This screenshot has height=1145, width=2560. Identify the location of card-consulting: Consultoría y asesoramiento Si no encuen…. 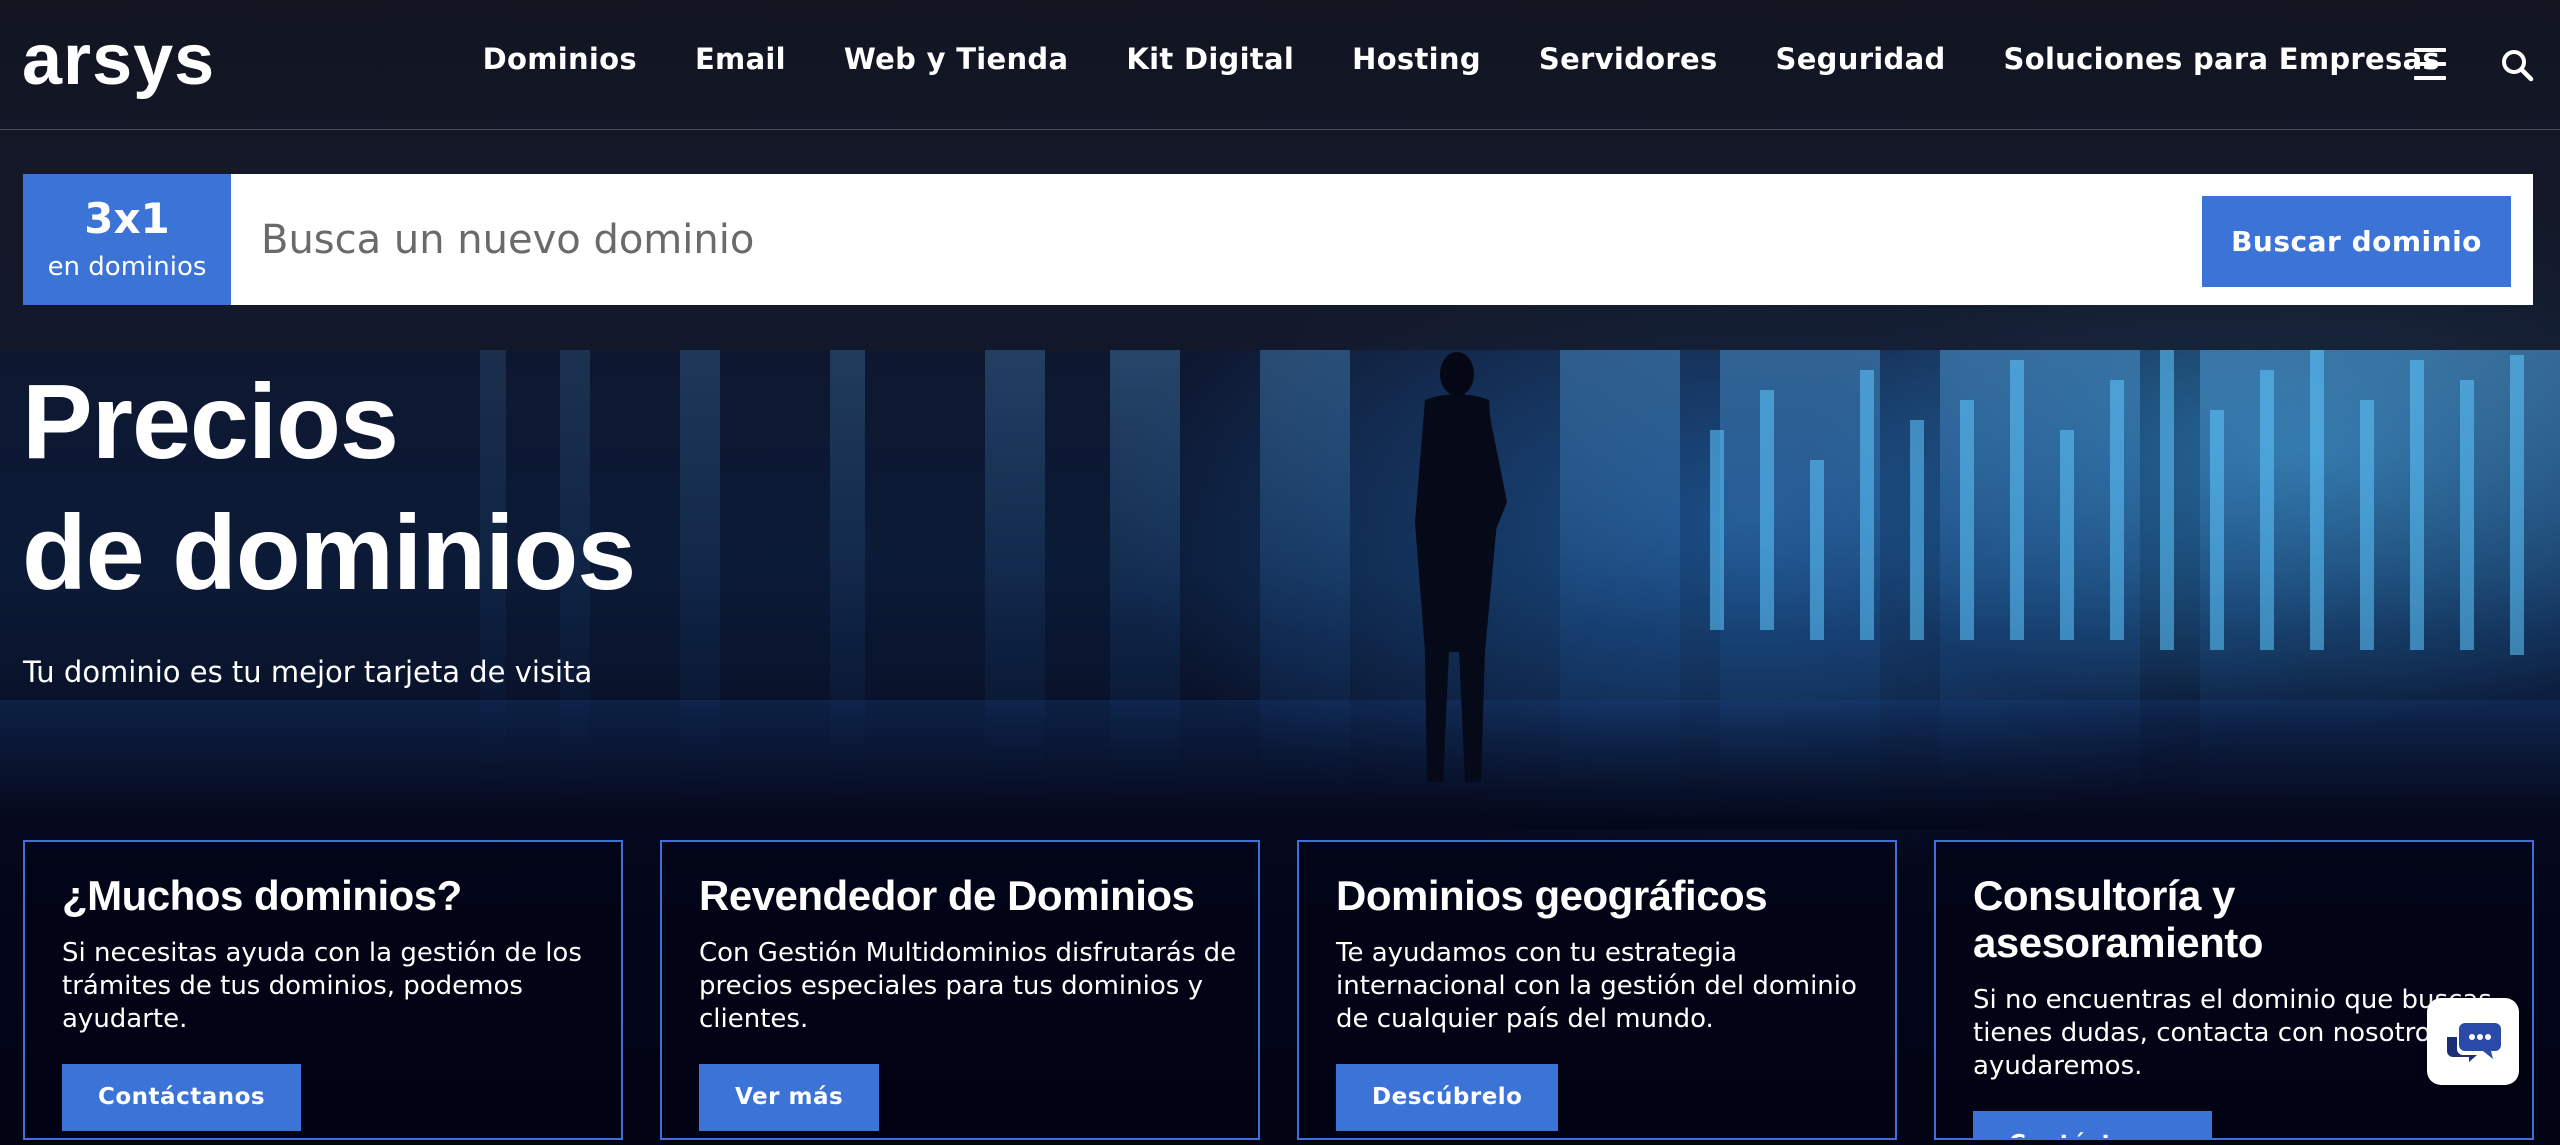
(2234, 990).